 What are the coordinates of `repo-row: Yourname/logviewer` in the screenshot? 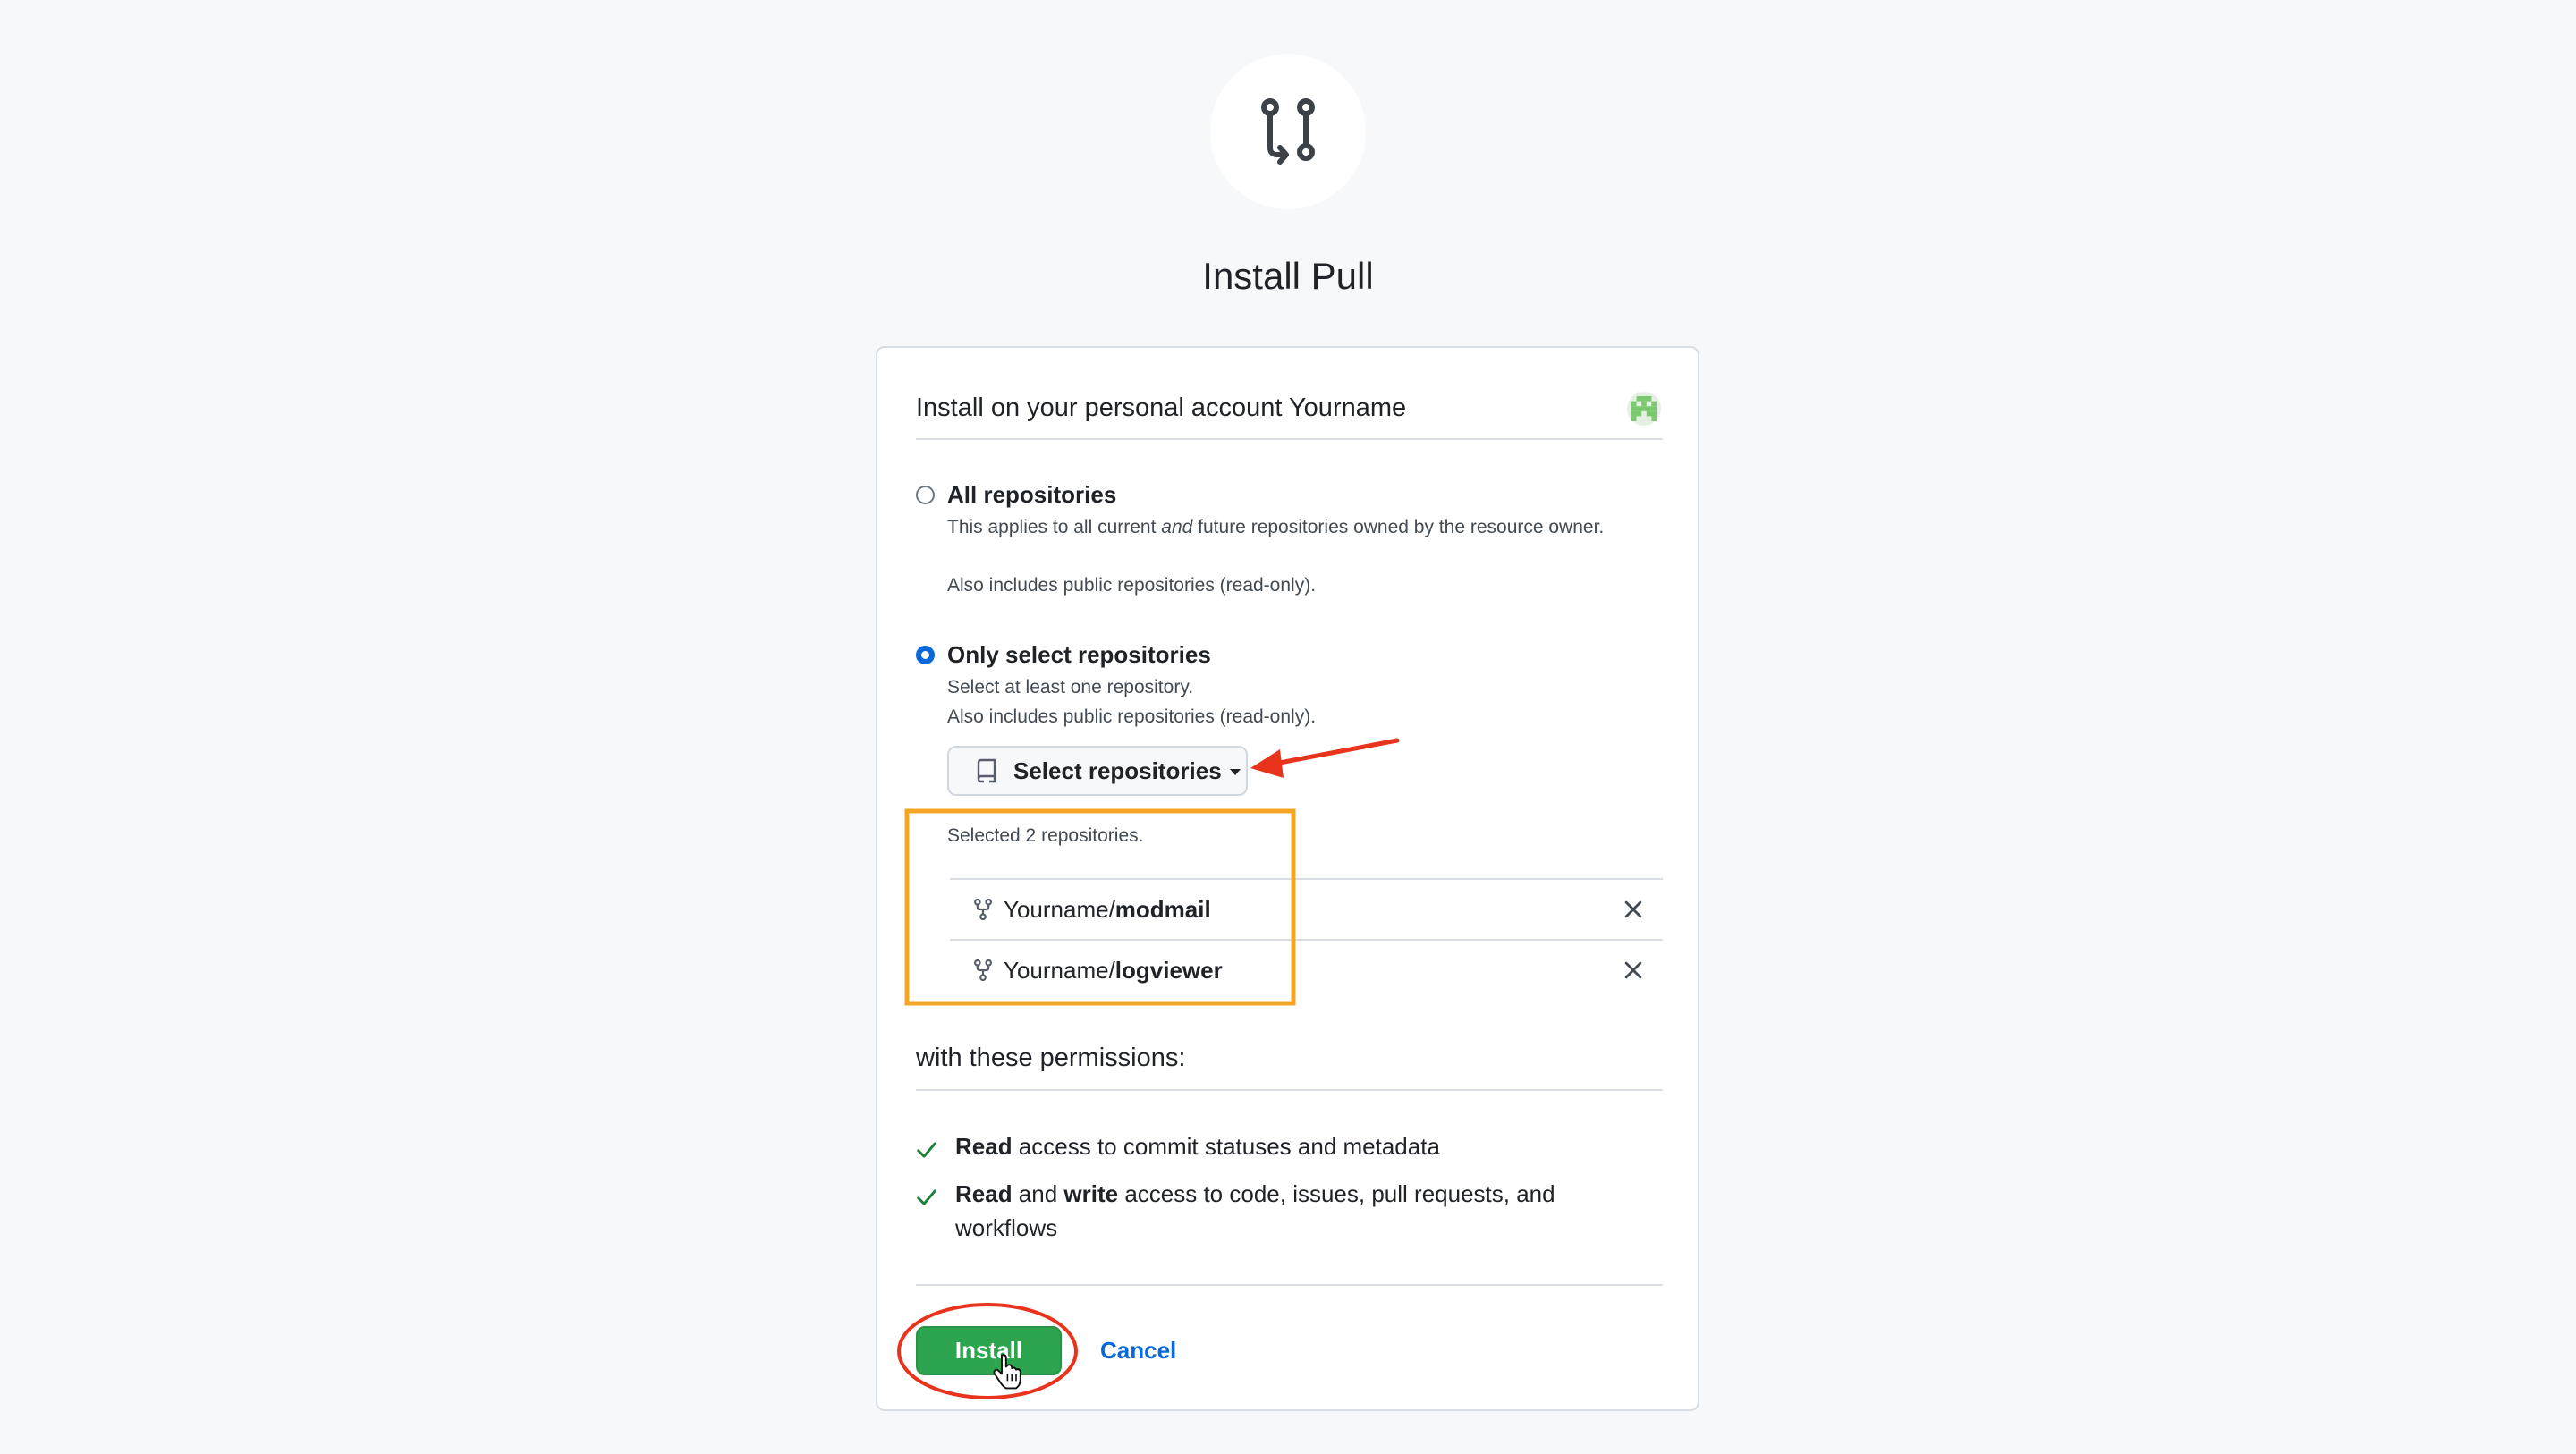 It's located at (1306, 970).